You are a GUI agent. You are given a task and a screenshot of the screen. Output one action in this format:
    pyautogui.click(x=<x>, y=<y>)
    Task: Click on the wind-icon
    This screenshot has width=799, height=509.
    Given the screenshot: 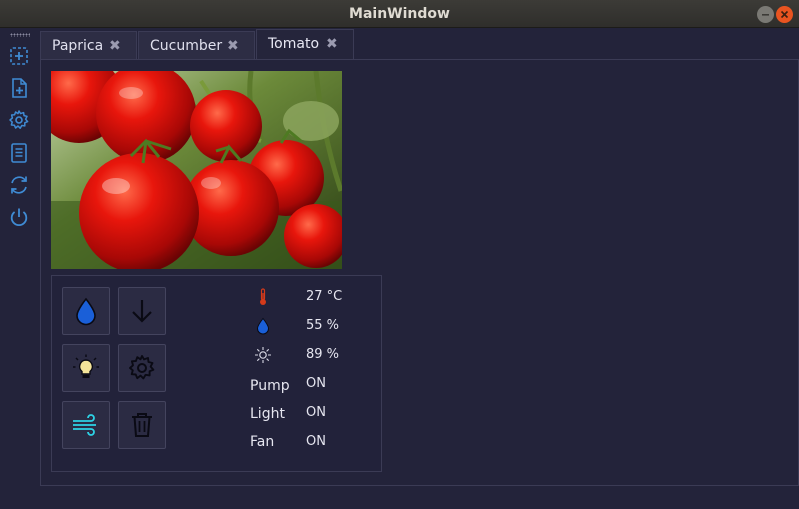 What is the action you would take?
    pyautogui.click(x=84, y=425)
    